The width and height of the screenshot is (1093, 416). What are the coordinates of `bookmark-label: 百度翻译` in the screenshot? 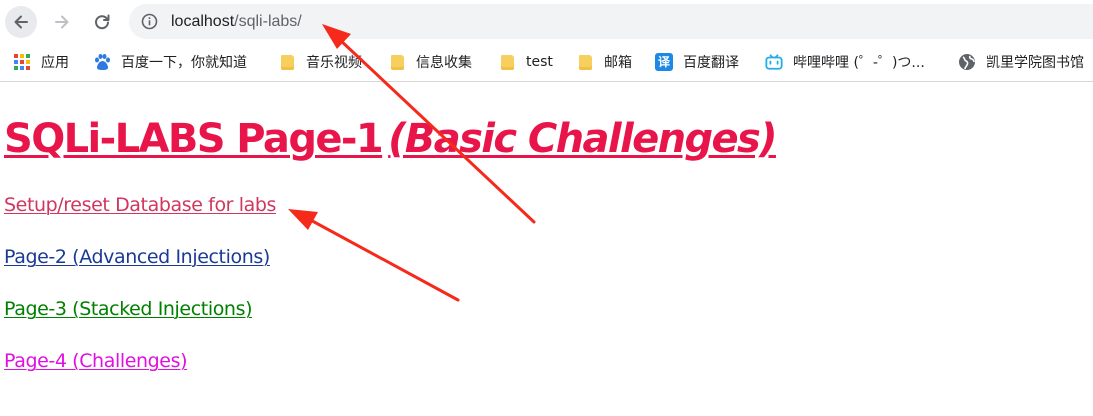 It's located at (711, 63).